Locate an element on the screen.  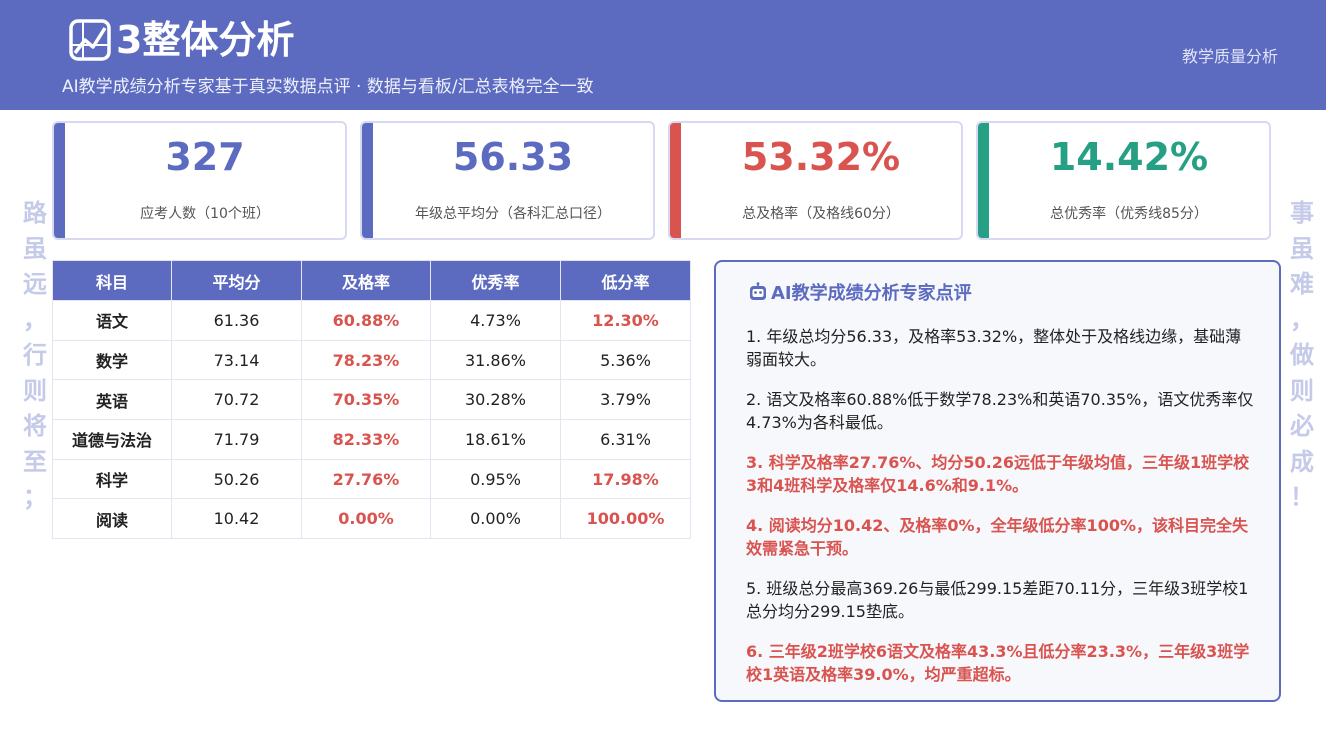
table-row: 语文 61.36 60.88% 4.73% 12.30% is located at coordinates (371, 320).